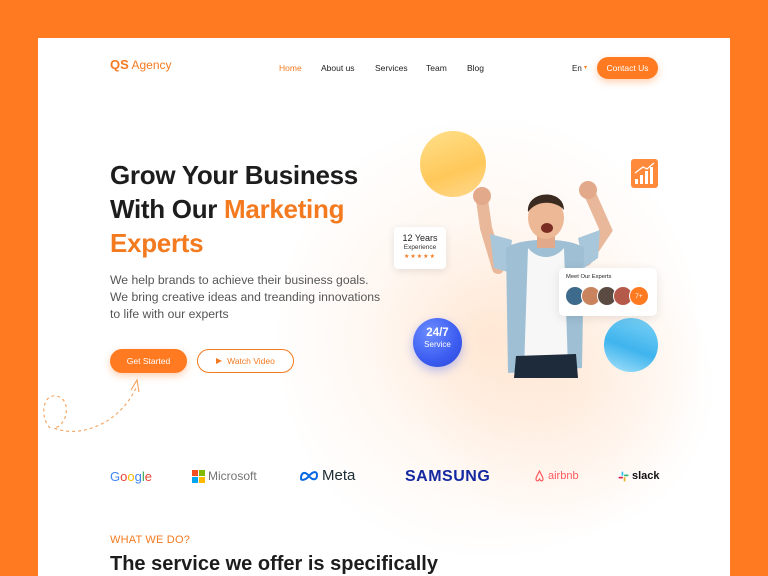 The height and width of the screenshot is (576, 768). Describe the element at coordinates (391, 68) in the screenshot. I see `nav-services: Services` at that location.